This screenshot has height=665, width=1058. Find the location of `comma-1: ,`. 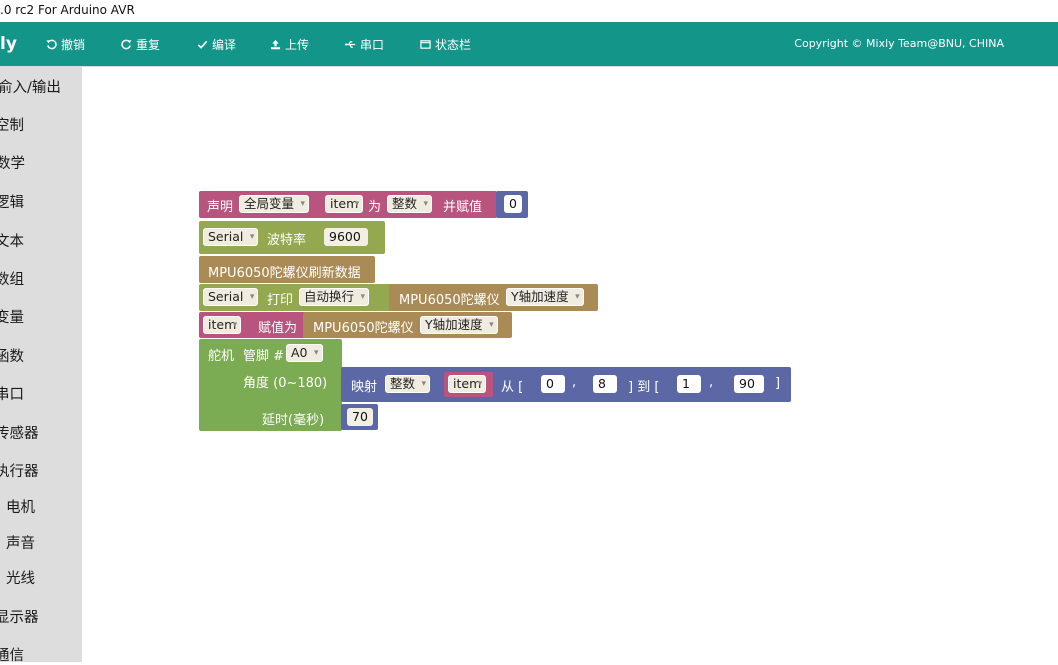

comma-1: , is located at coordinates (574, 382).